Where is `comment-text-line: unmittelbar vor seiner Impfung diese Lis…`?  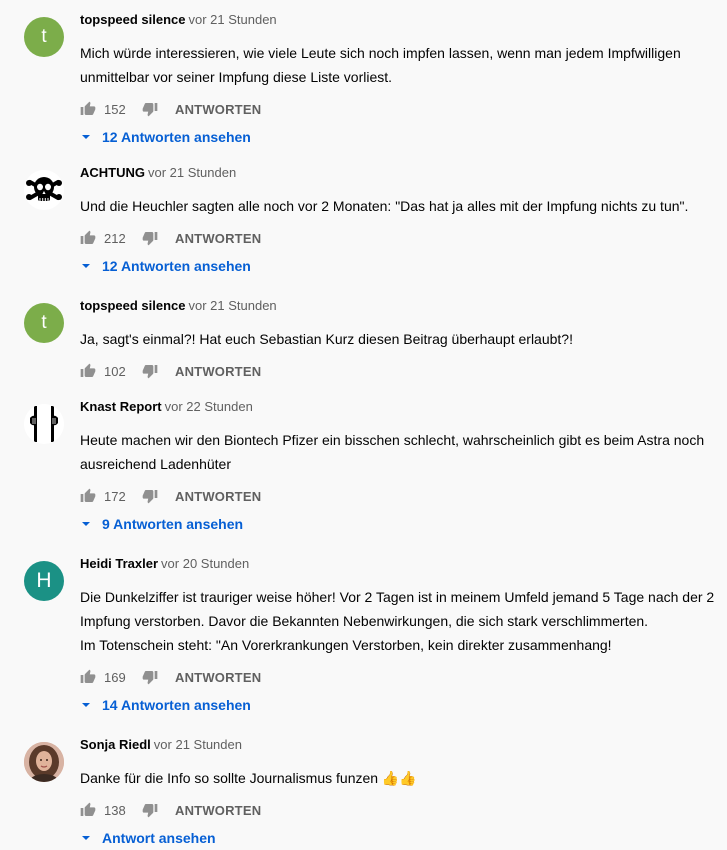
comment-text-line: unmittelbar vor seiner Impfung diese Lis… is located at coordinates (236, 77).